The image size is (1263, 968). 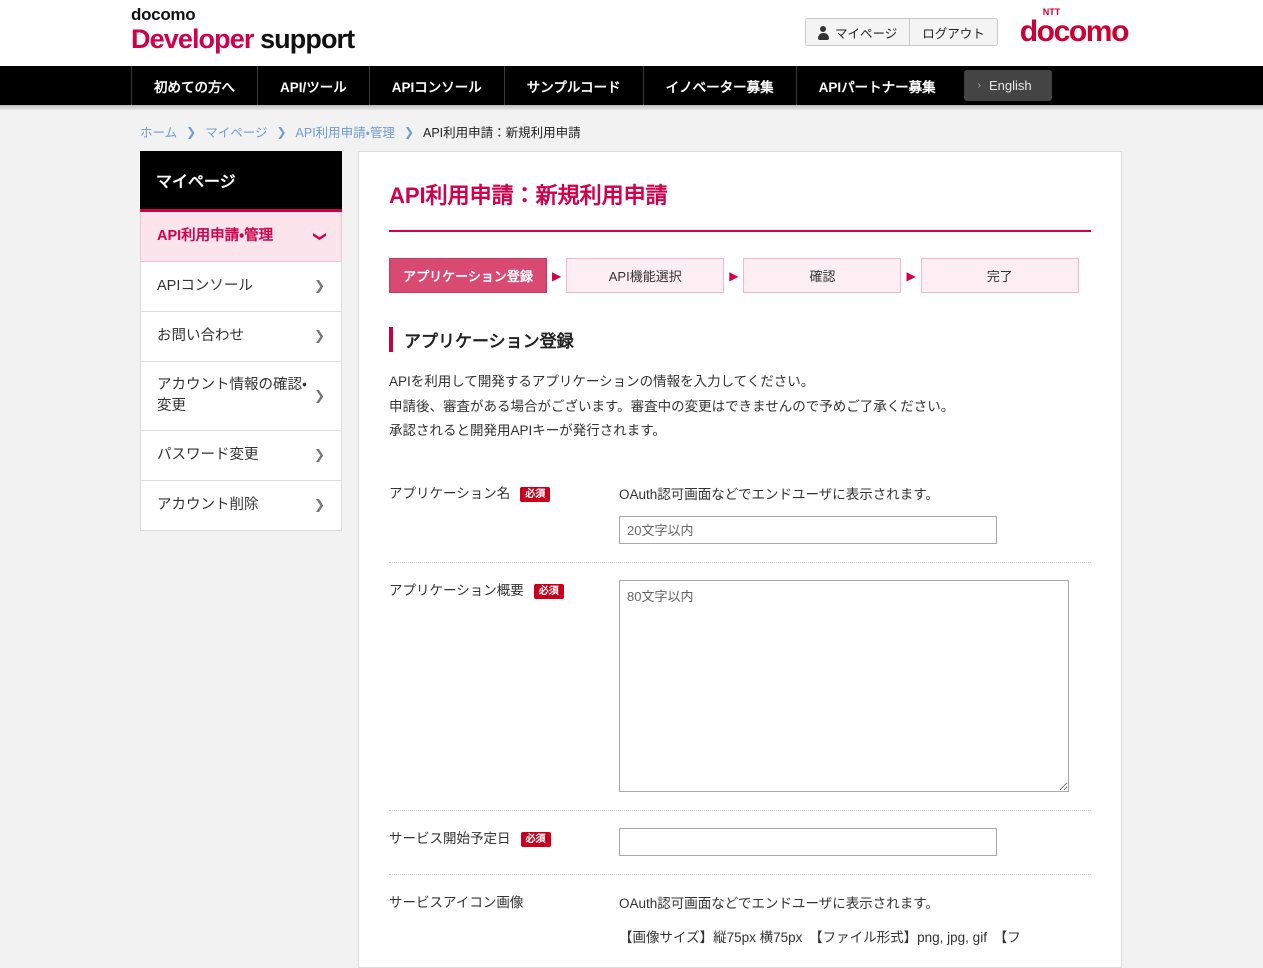 What do you see at coordinates (304, 39) in the screenshot?
I see `logo-support-word: support` at bounding box center [304, 39].